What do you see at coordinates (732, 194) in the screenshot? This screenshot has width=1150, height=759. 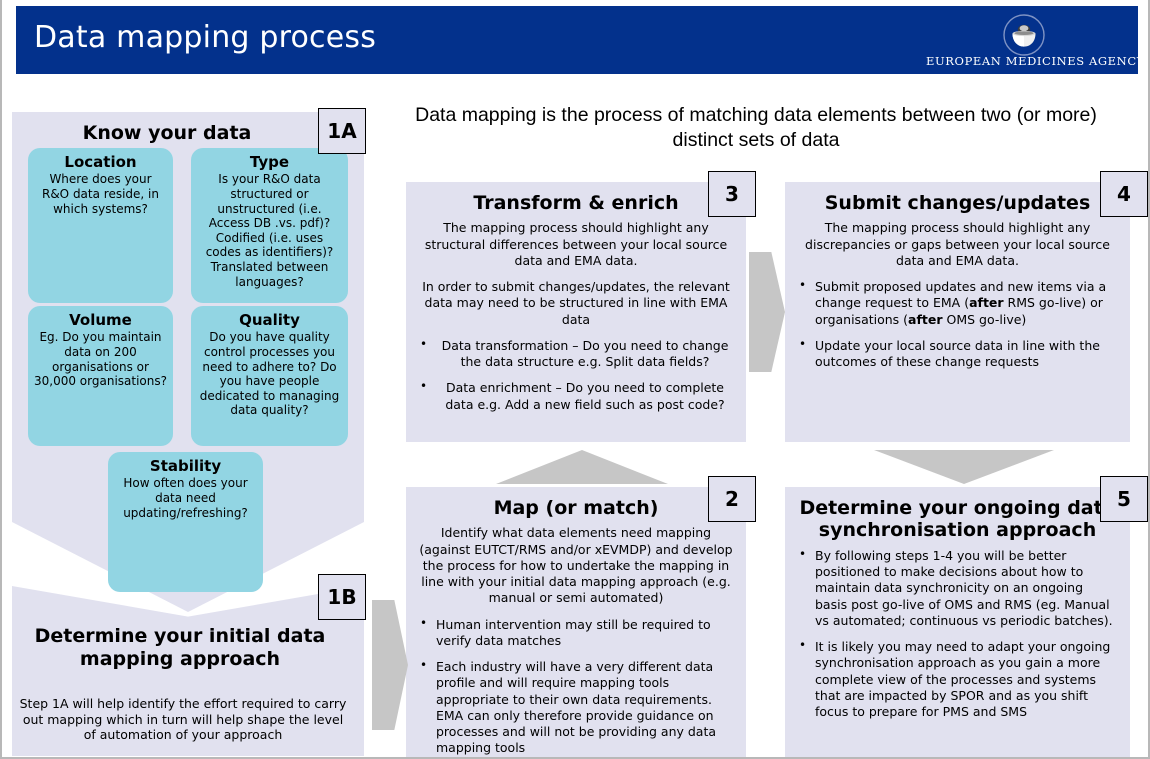 I see `step-badge-3: 3` at bounding box center [732, 194].